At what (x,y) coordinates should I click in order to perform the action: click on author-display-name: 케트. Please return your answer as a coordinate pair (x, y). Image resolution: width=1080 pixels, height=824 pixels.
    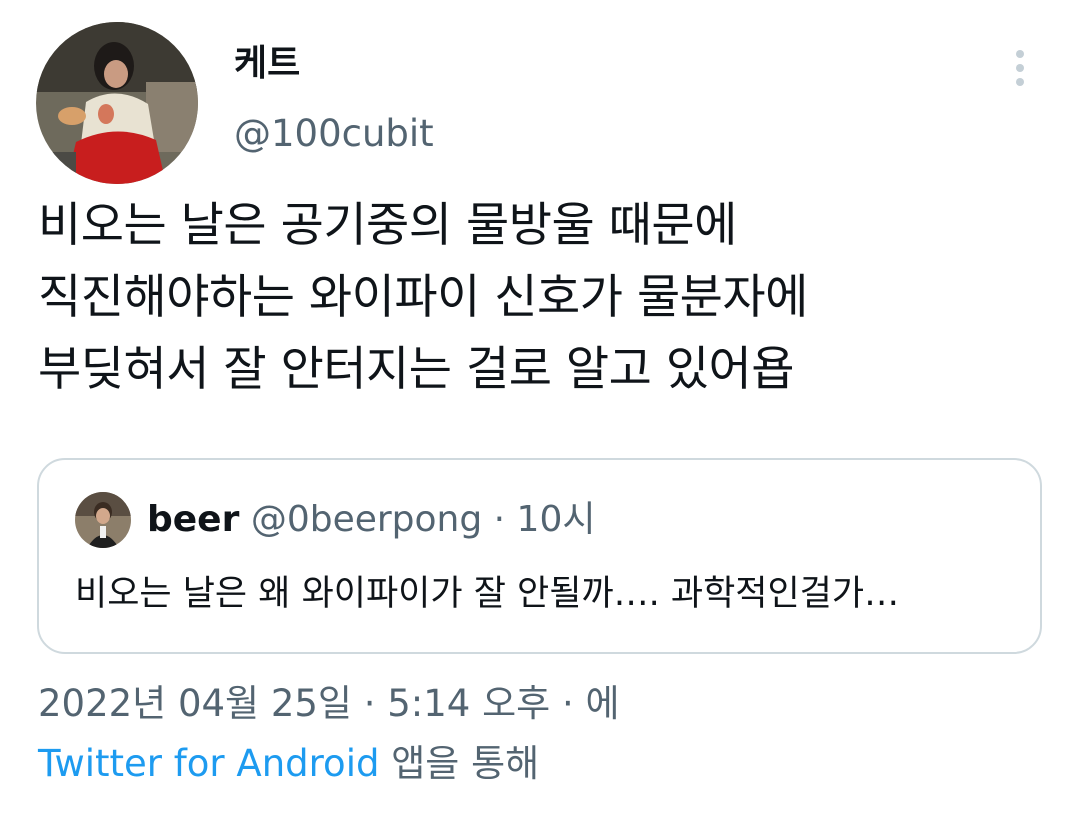
    Looking at the image, I should click on (267, 64).